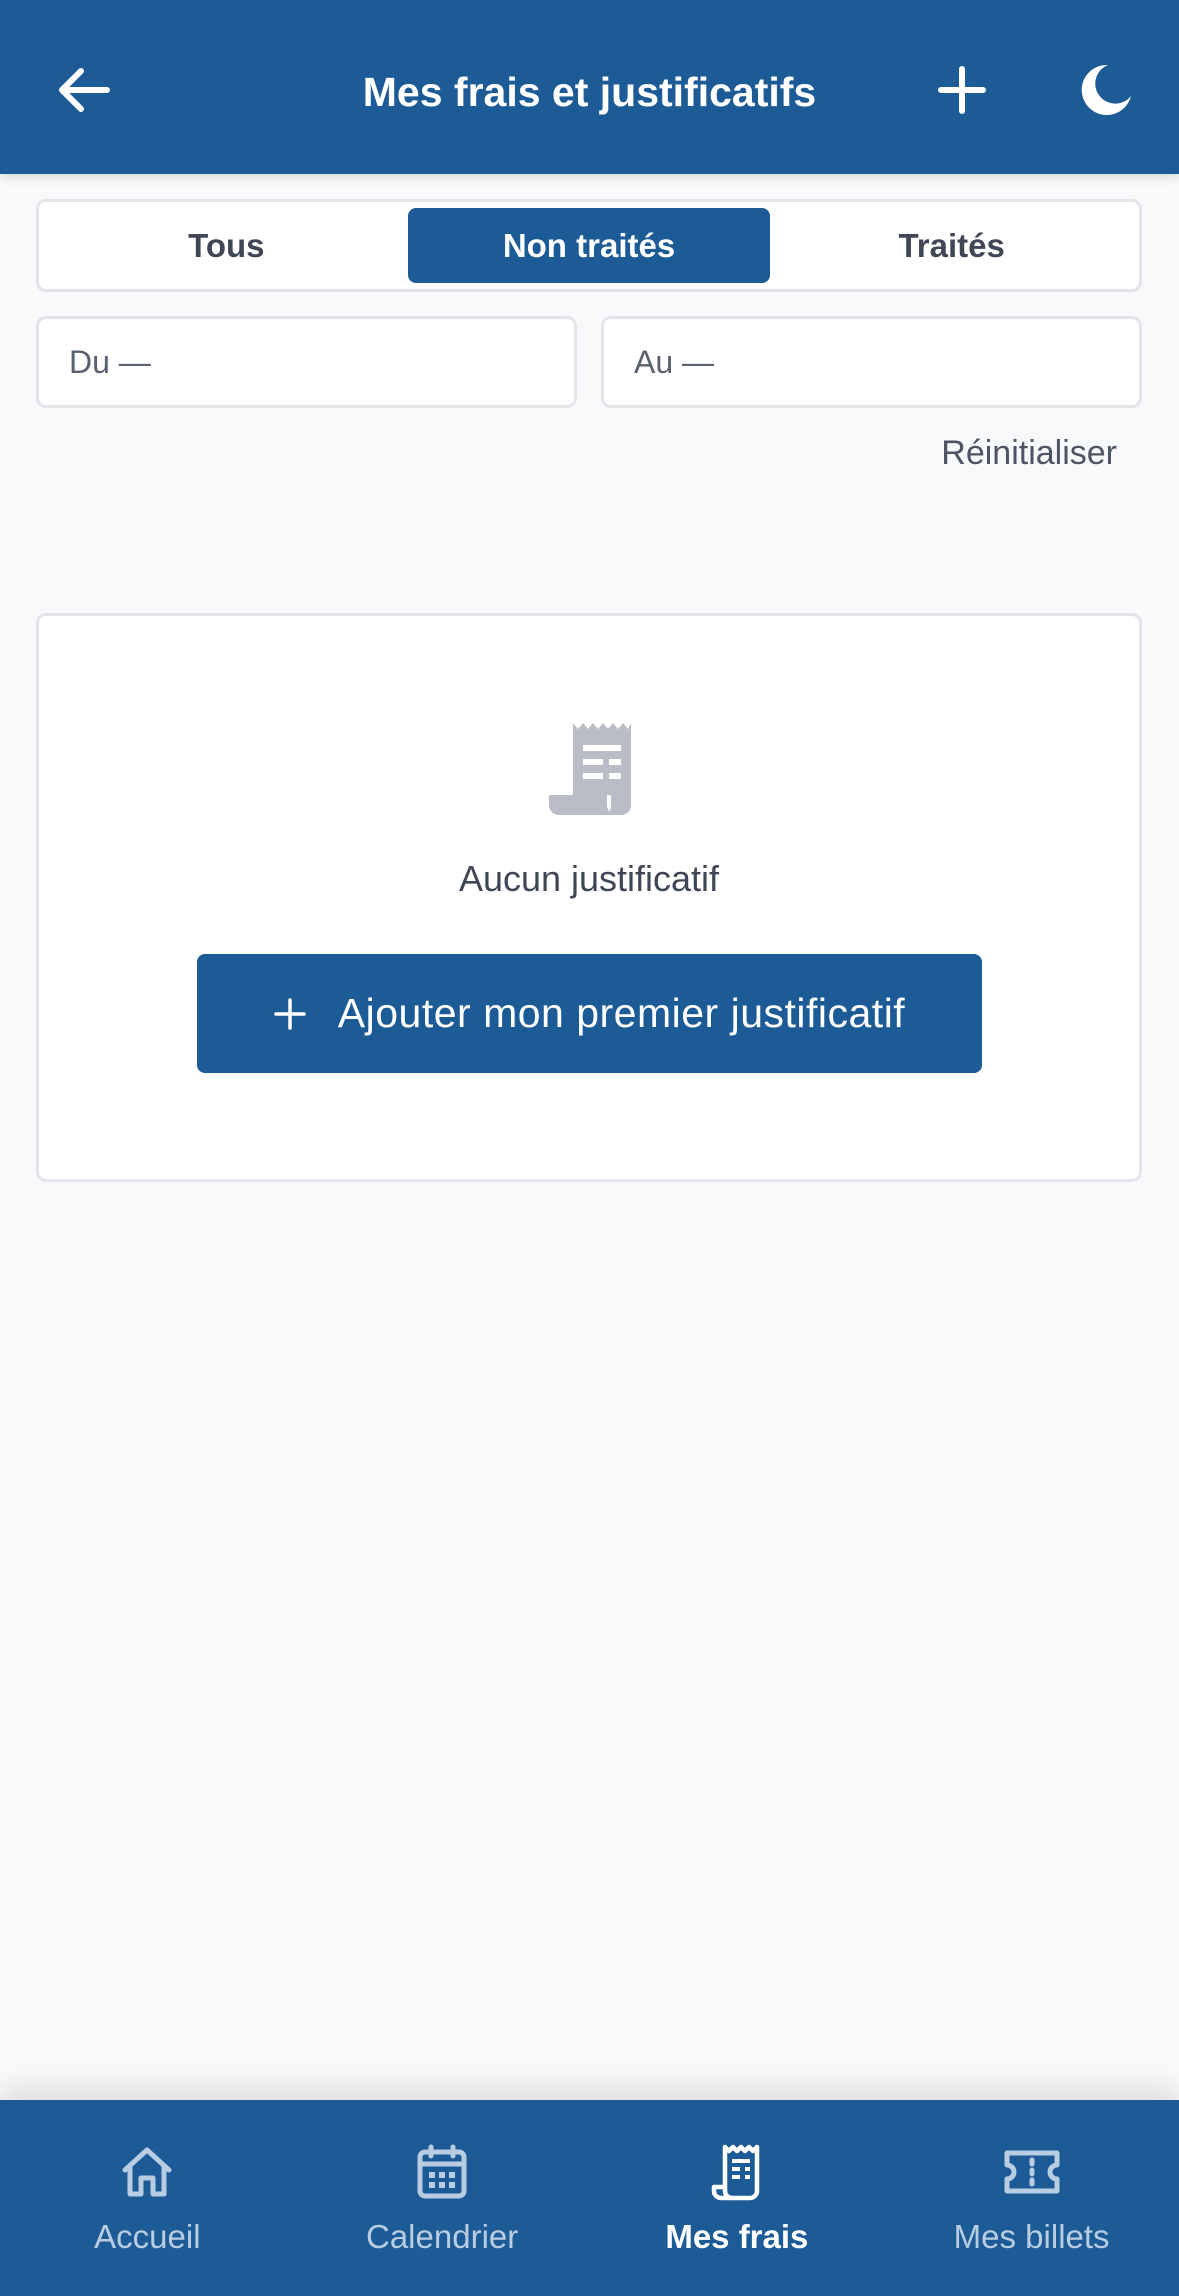 Image resolution: width=1179 pixels, height=2296 pixels. I want to click on date-from-field: Du —, so click(306, 362).